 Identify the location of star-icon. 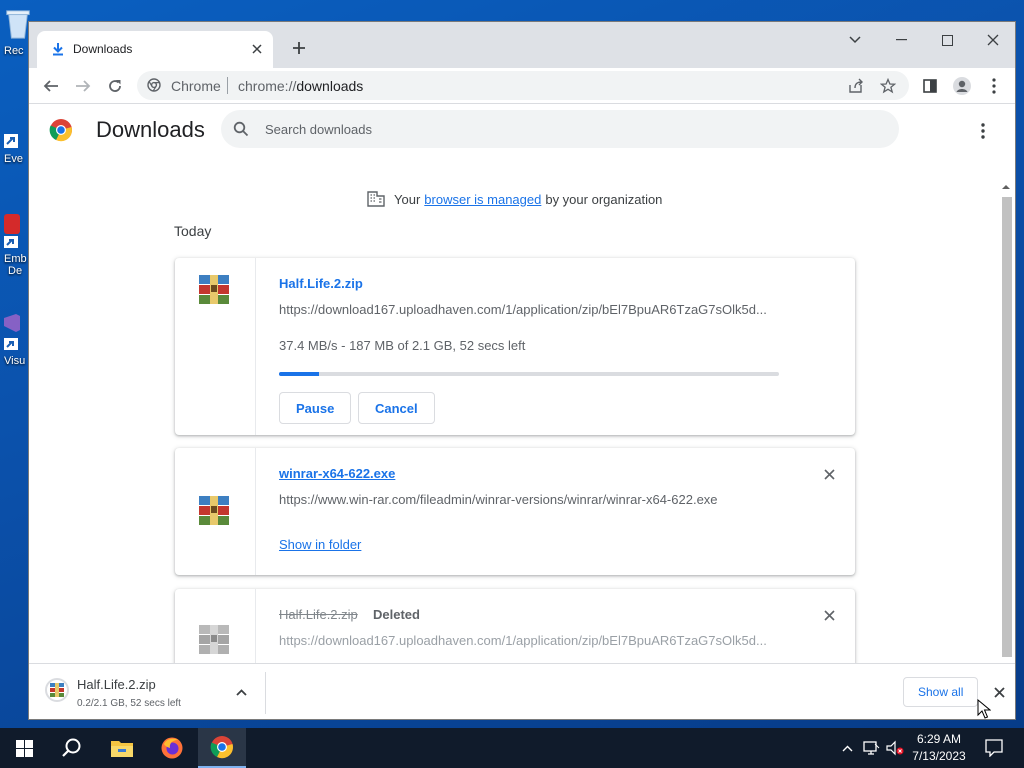
(888, 86).